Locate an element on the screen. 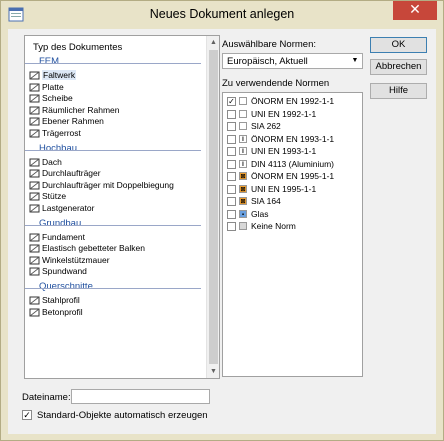 Image resolution: width=444 pixels, height=441 pixels. window-title: Neues Dokument anlegen is located at coordinates (222, 14).